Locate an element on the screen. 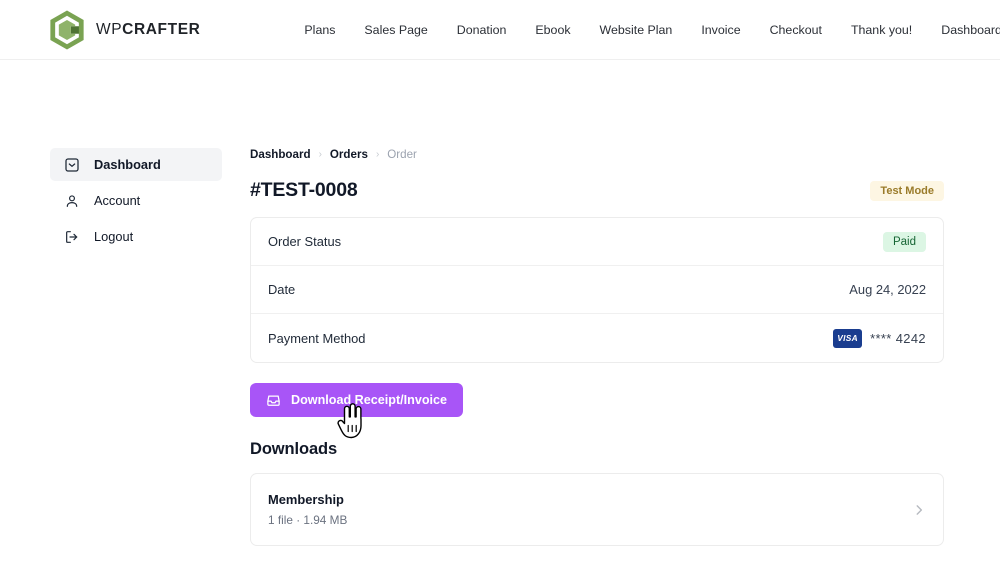 The height and width of the screenshot is (561, 1000). order-row-date: Date Aug 24, 2022 is located at coordinates (597, 290).